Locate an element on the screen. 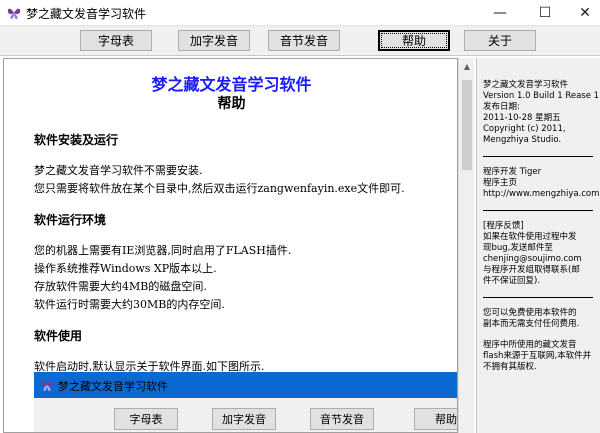 This screenshot has height=433, width=600. side-line: Mengzhiya Studio. is located at coordinates (522, 140).